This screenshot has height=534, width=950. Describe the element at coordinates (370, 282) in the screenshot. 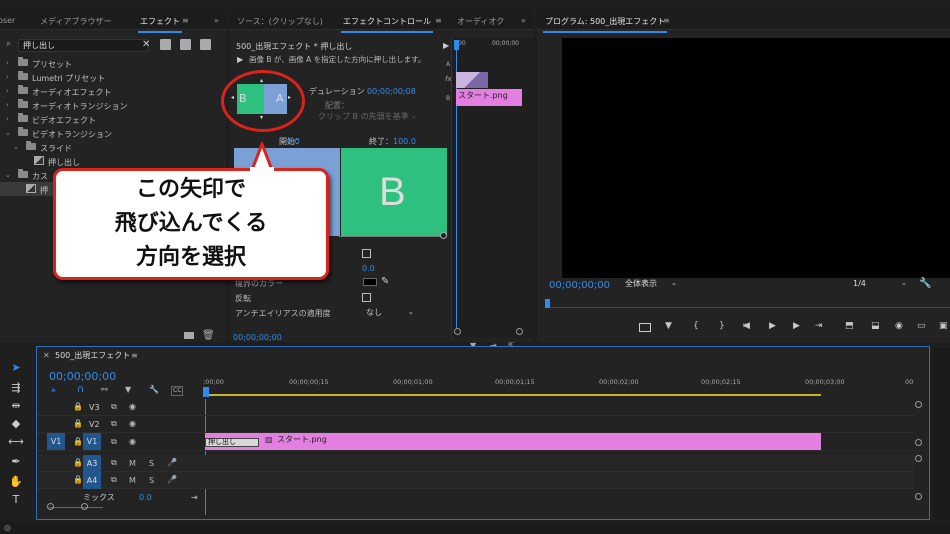

I see `border-color-swatch` at that location.